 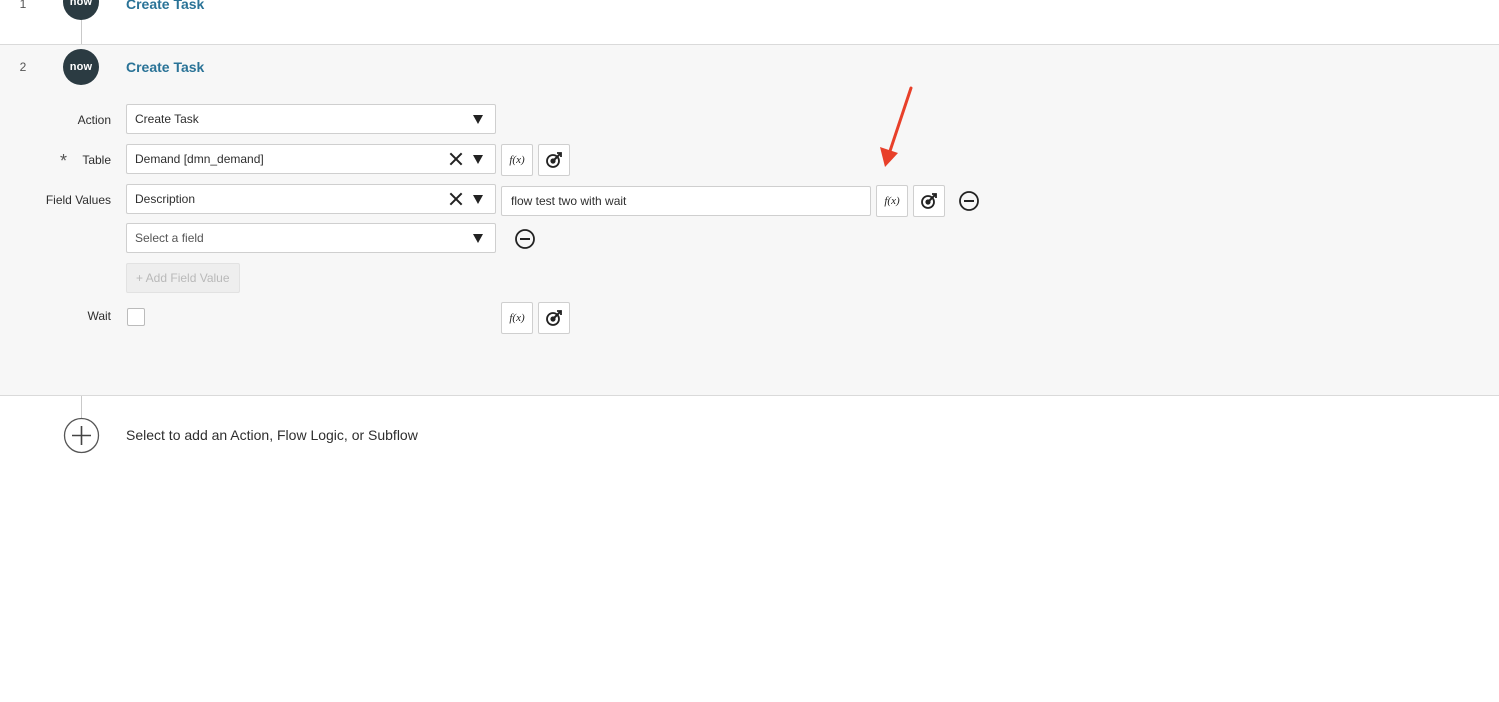 I want to click on field-select: Description, so click(x=311, y=199).